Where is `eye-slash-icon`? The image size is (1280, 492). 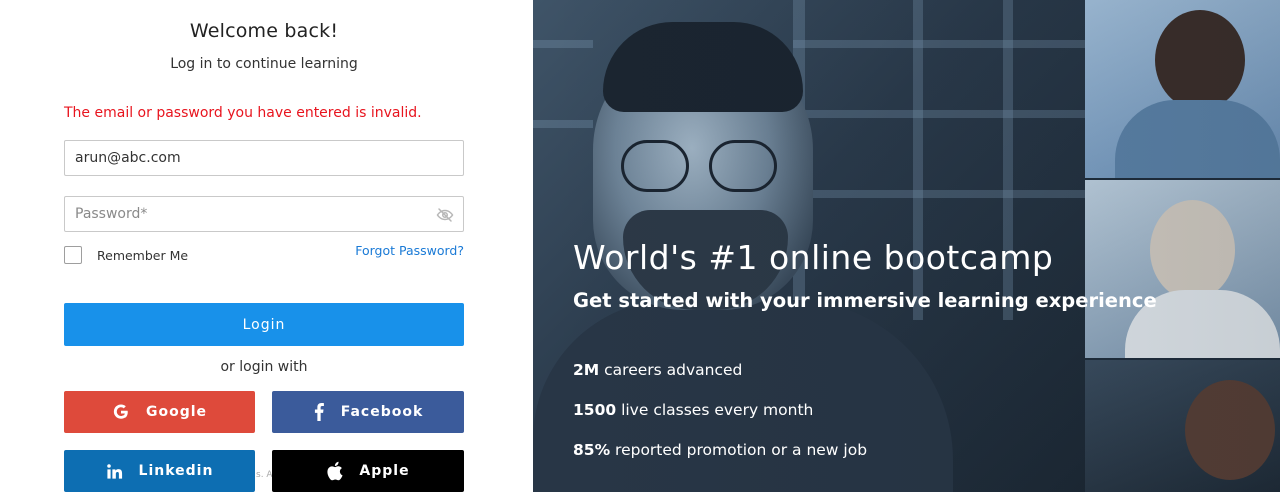 eye-slash-icon is located at coordinates (445, 215).